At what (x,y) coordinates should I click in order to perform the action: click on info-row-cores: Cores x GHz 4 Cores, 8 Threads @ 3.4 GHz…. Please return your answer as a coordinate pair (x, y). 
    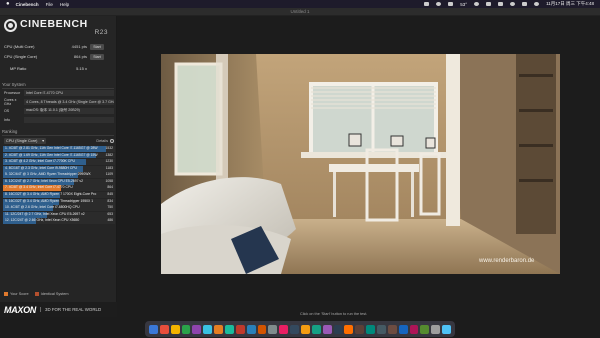
    Looking at the image, I should click on (59, 102).